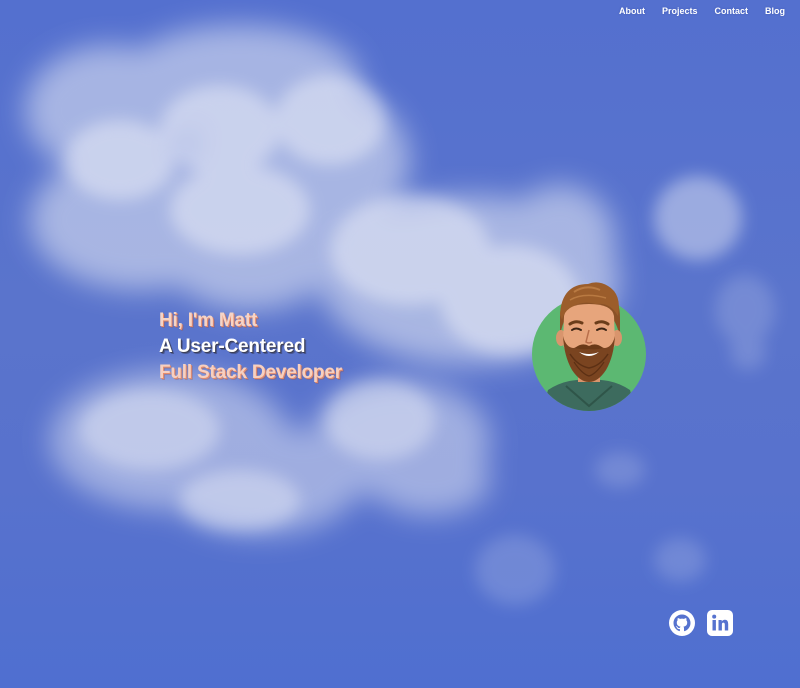  I want to click on top-navigation: About Projects Contact Blog, so click(693, 11).